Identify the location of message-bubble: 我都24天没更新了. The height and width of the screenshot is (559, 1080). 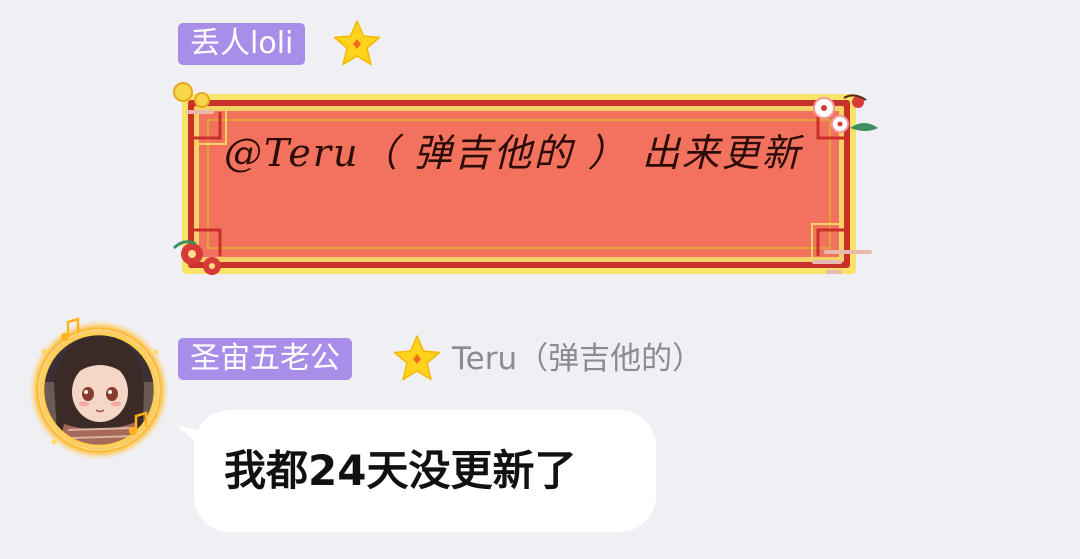
(425, 471).